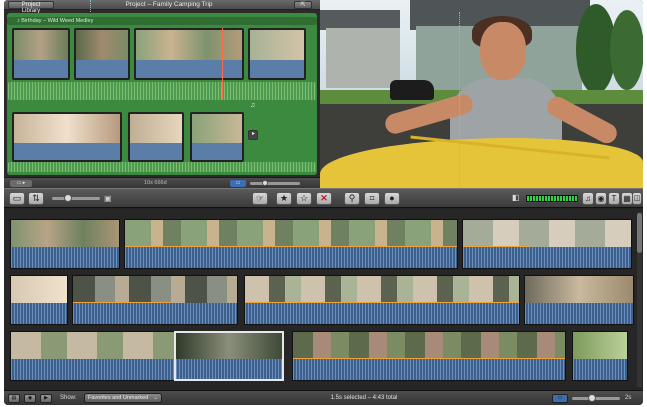 This screenshot has height=407, width=647. What do you see at coordinates (637, 198) in the screenshot?
I see `transitions-icon: ◫` at bounding box center [637, 198].